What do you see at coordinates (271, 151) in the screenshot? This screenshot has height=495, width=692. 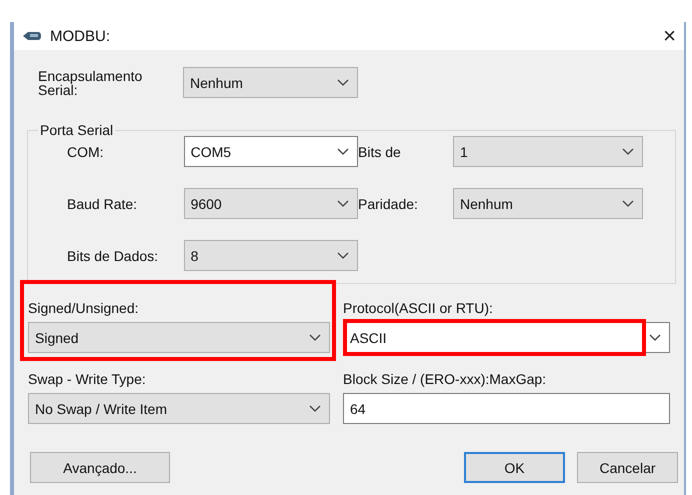 I see `dropdown: COM5` at bounding box center [271, 151].